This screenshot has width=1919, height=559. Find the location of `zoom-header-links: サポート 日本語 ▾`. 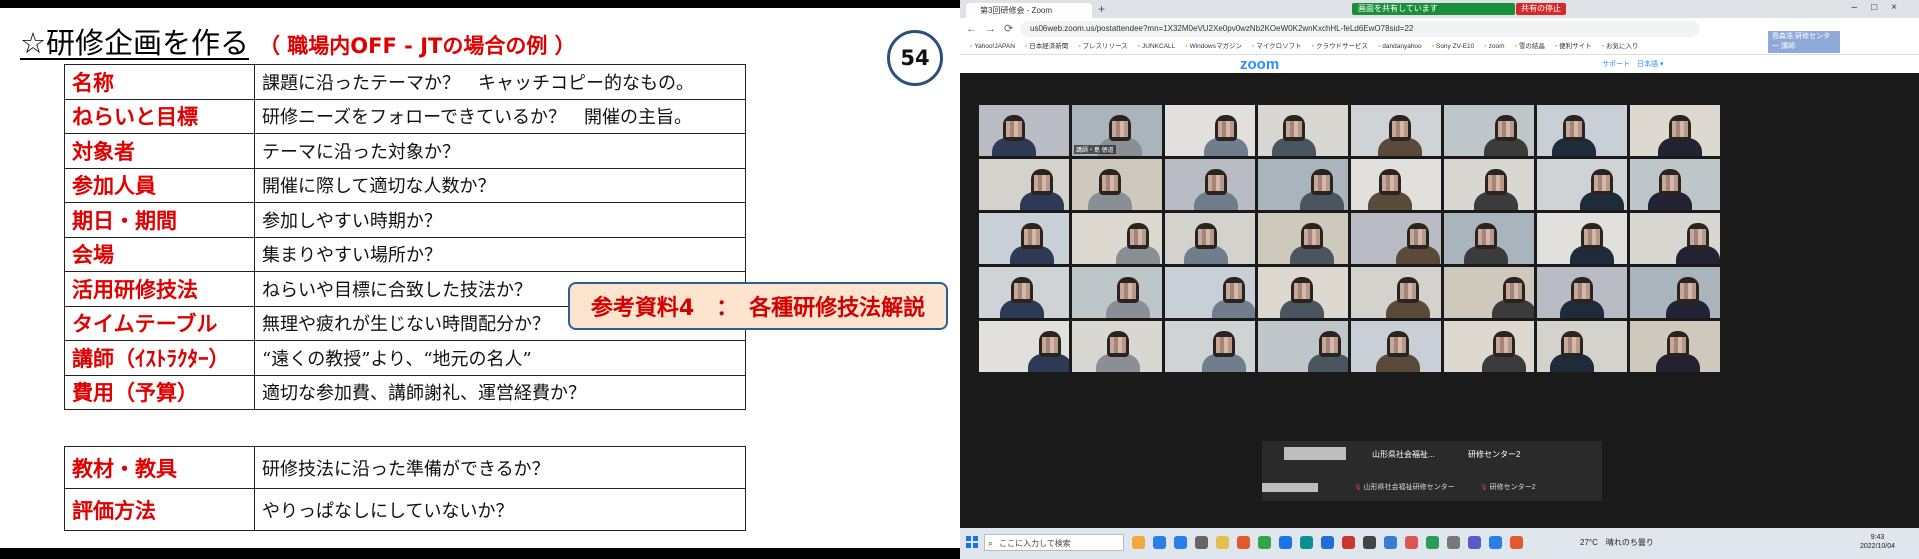

zoom-header-links: サポート 日本語 ▾ is located at coordinates (1632, 64).